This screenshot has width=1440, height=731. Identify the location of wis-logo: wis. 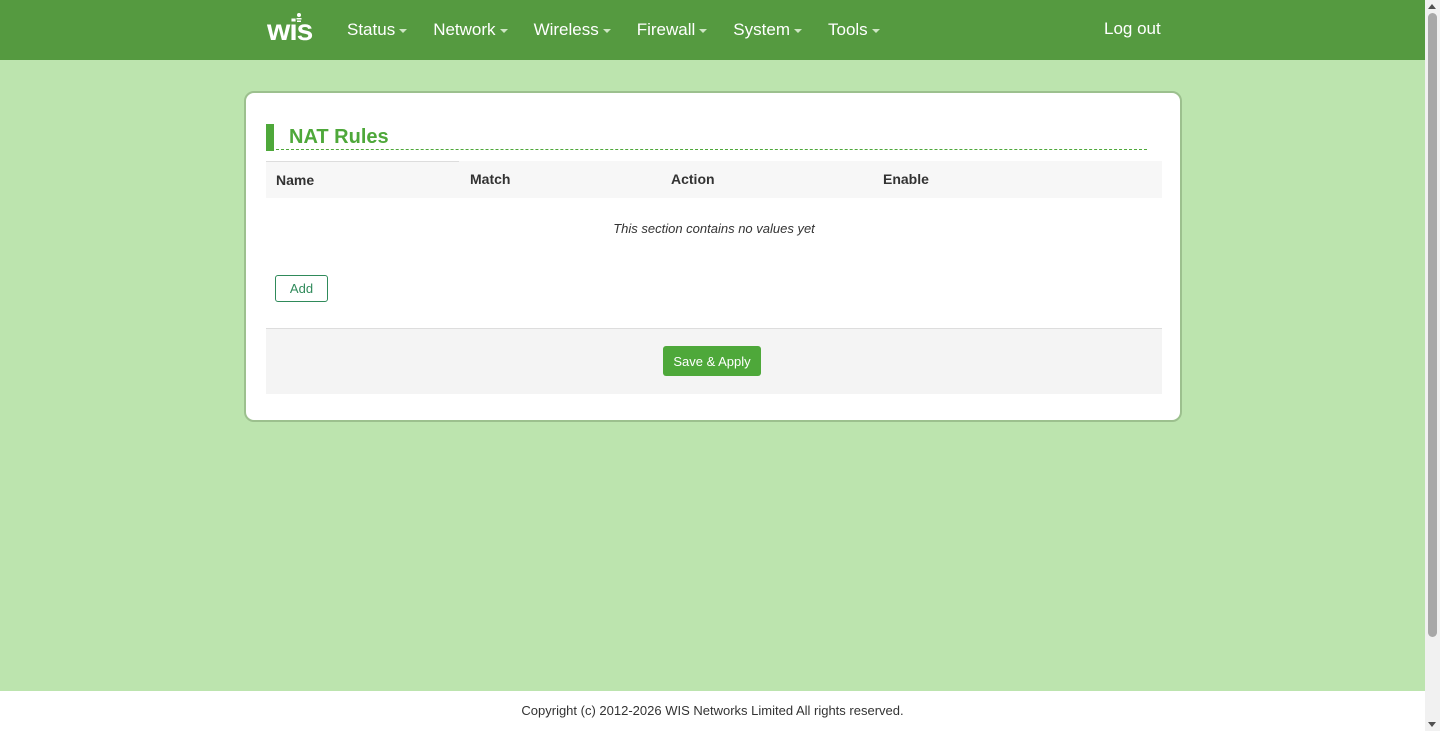
(294, 27).